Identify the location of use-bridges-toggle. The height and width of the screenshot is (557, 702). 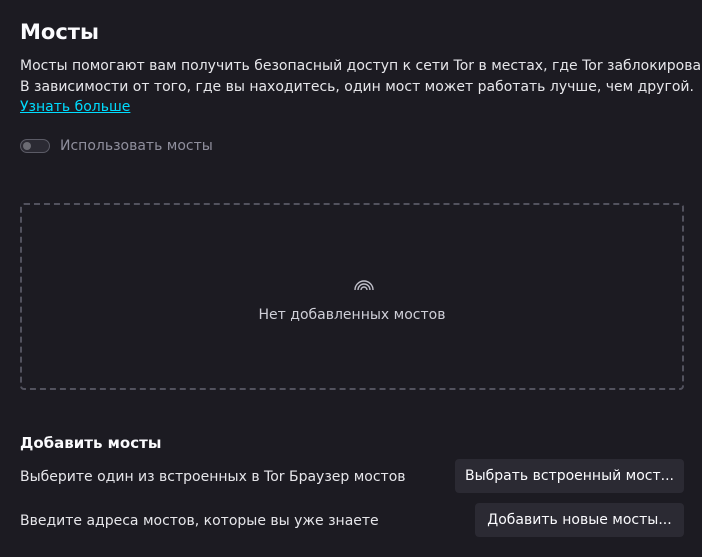
(35, 146).